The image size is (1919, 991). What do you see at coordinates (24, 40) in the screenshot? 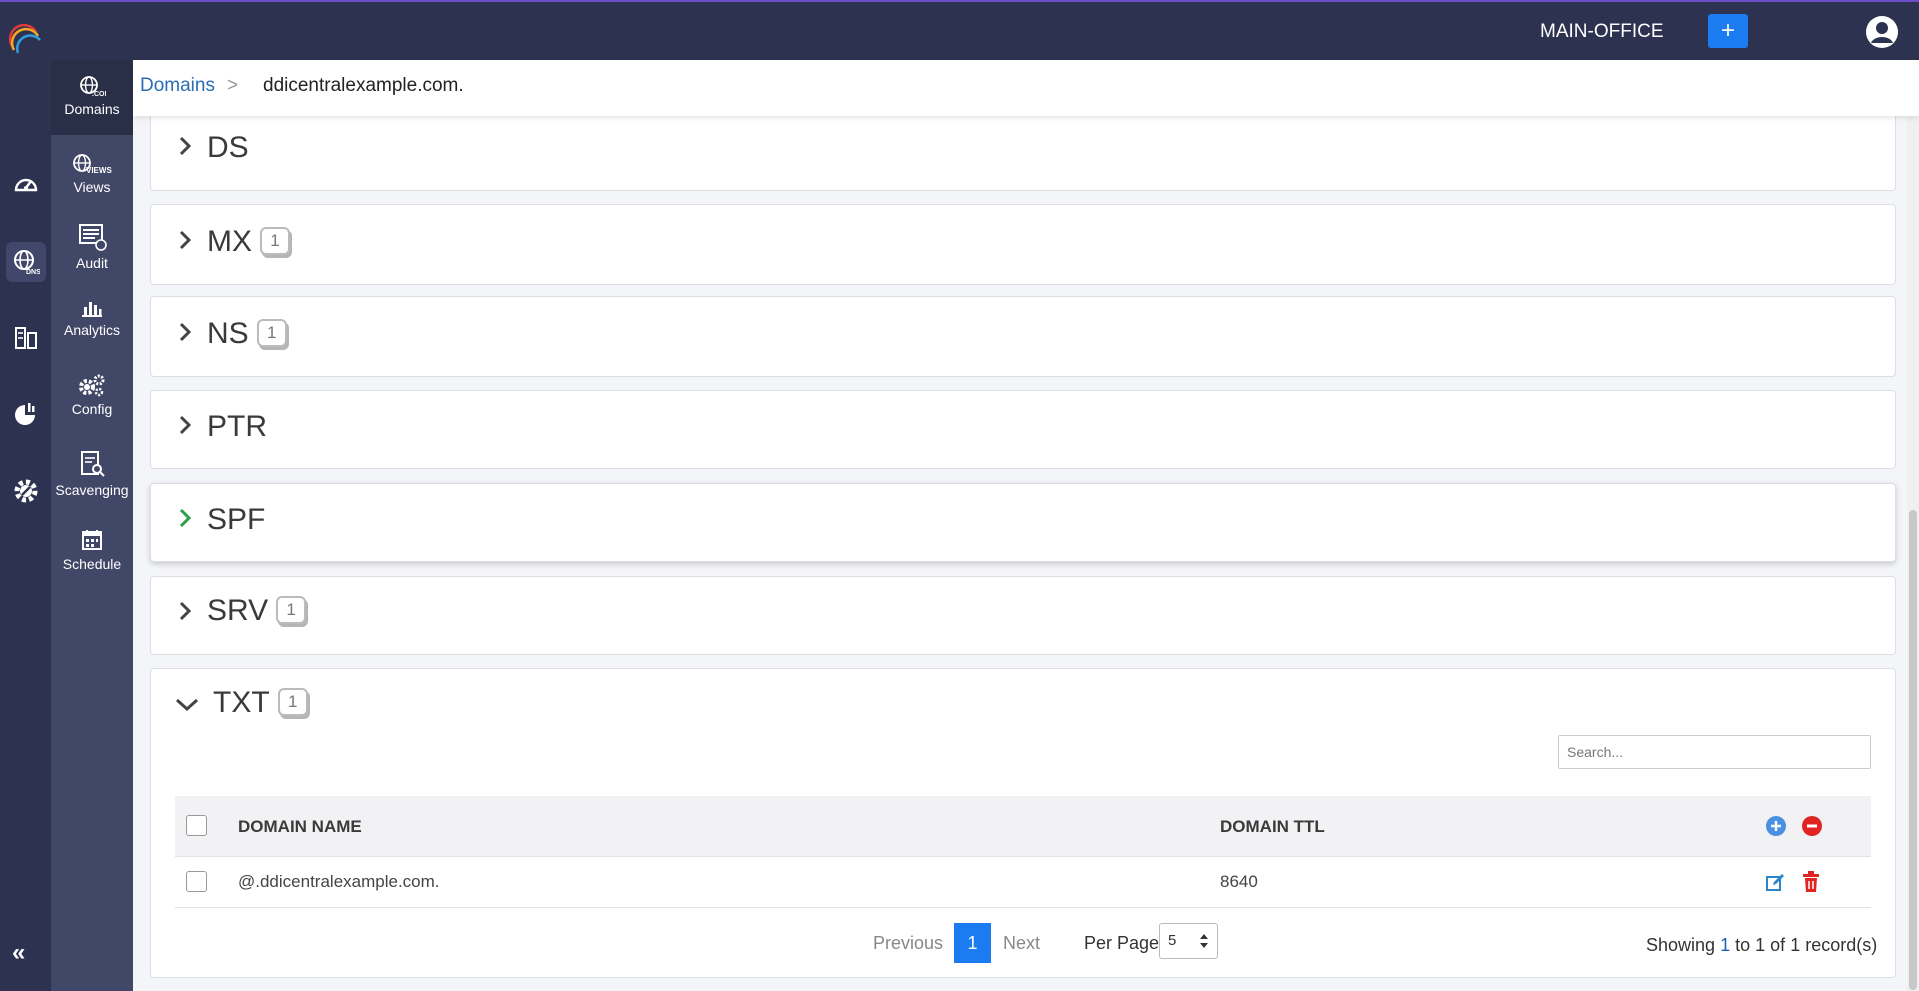
I see `app-logo-icon` at bounding box center [24, 40].